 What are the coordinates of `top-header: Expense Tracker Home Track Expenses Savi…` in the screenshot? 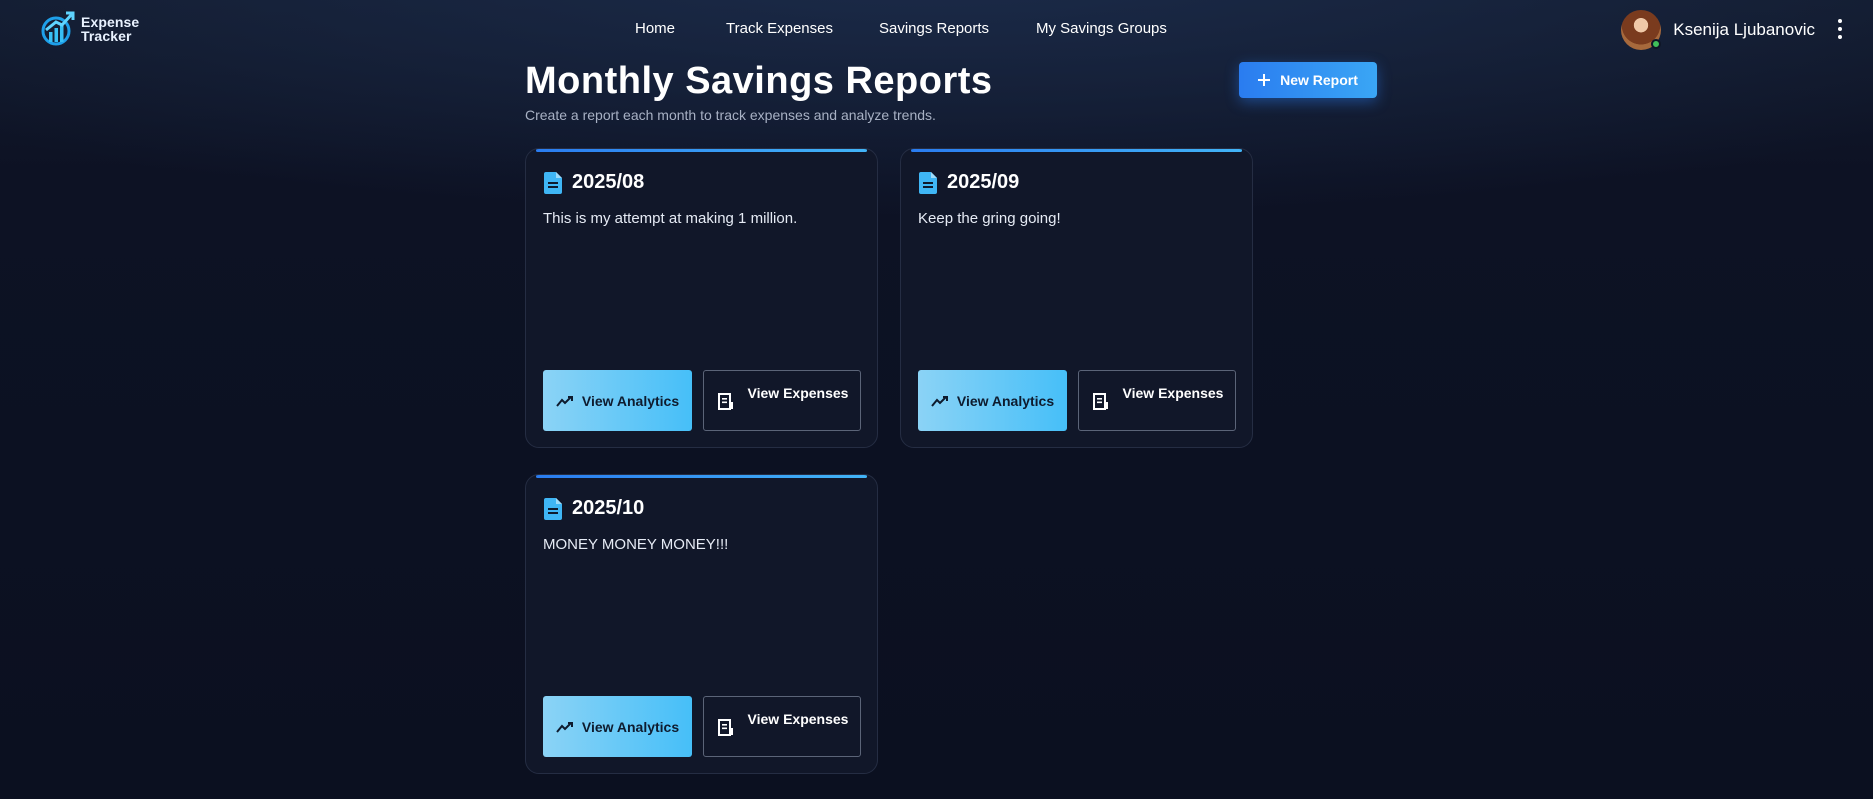 It's located at (936, 29).